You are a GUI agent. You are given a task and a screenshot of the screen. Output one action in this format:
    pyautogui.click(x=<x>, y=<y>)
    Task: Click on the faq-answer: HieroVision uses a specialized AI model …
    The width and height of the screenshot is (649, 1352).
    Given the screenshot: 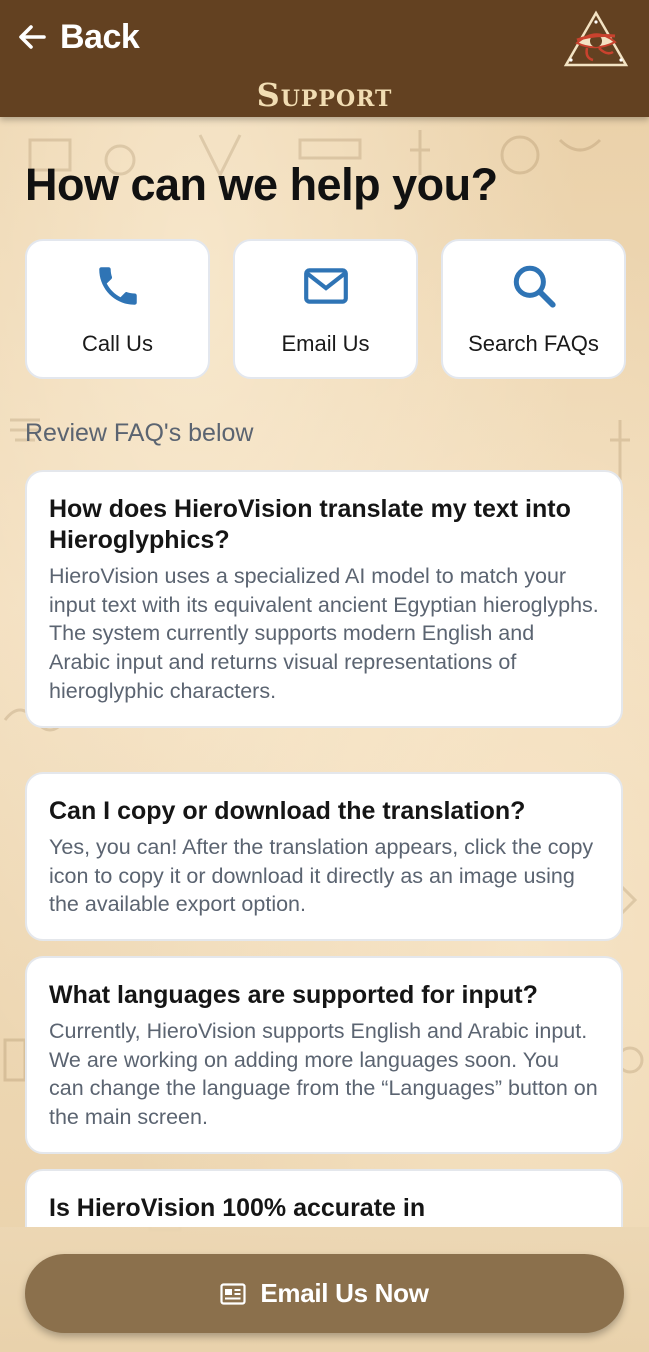 What is the action you would take?
    pyautogui.click(x=324, y=633)
    